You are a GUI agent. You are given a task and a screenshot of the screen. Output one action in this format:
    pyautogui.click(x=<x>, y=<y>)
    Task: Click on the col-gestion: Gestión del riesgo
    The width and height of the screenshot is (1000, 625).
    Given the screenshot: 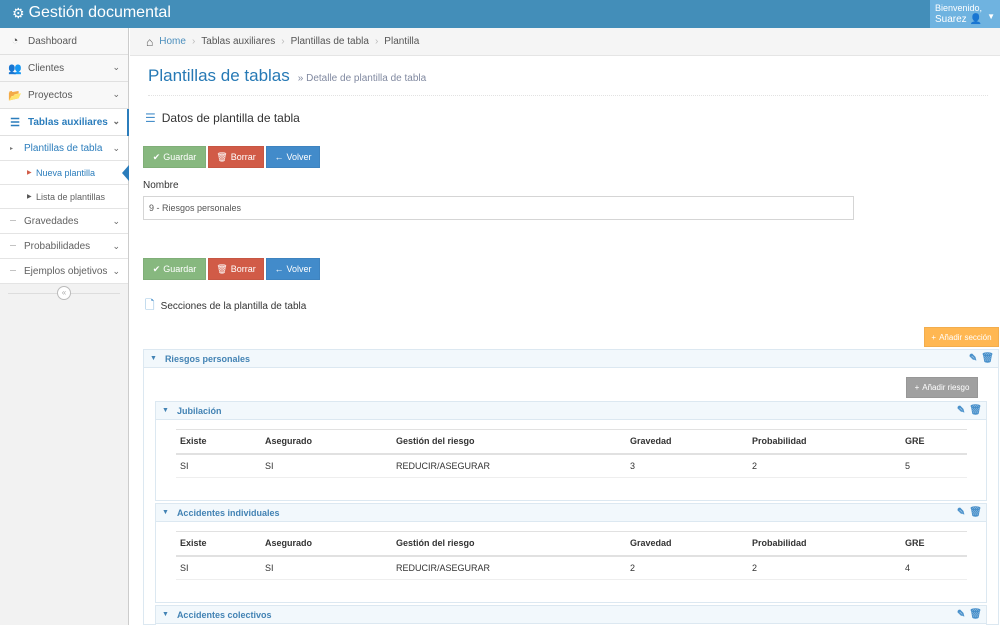 What is the action you would take?
    pyautogui.click(x=509, y=442)
    